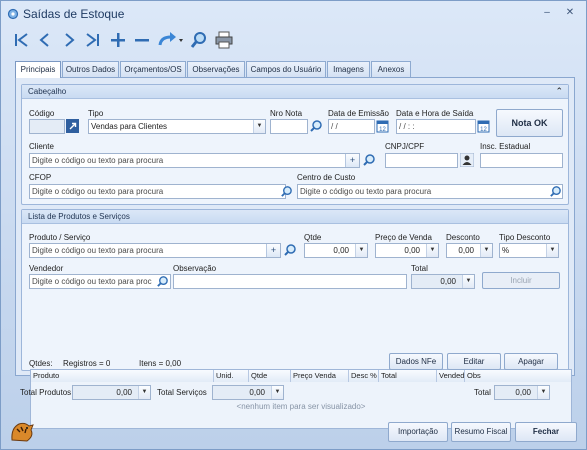 This screenshot has height=450, width=587. What do you see at coordinates (467, 160) in the screenshot?
I see `user-lookup-icon` at bounding box center [467, 160].